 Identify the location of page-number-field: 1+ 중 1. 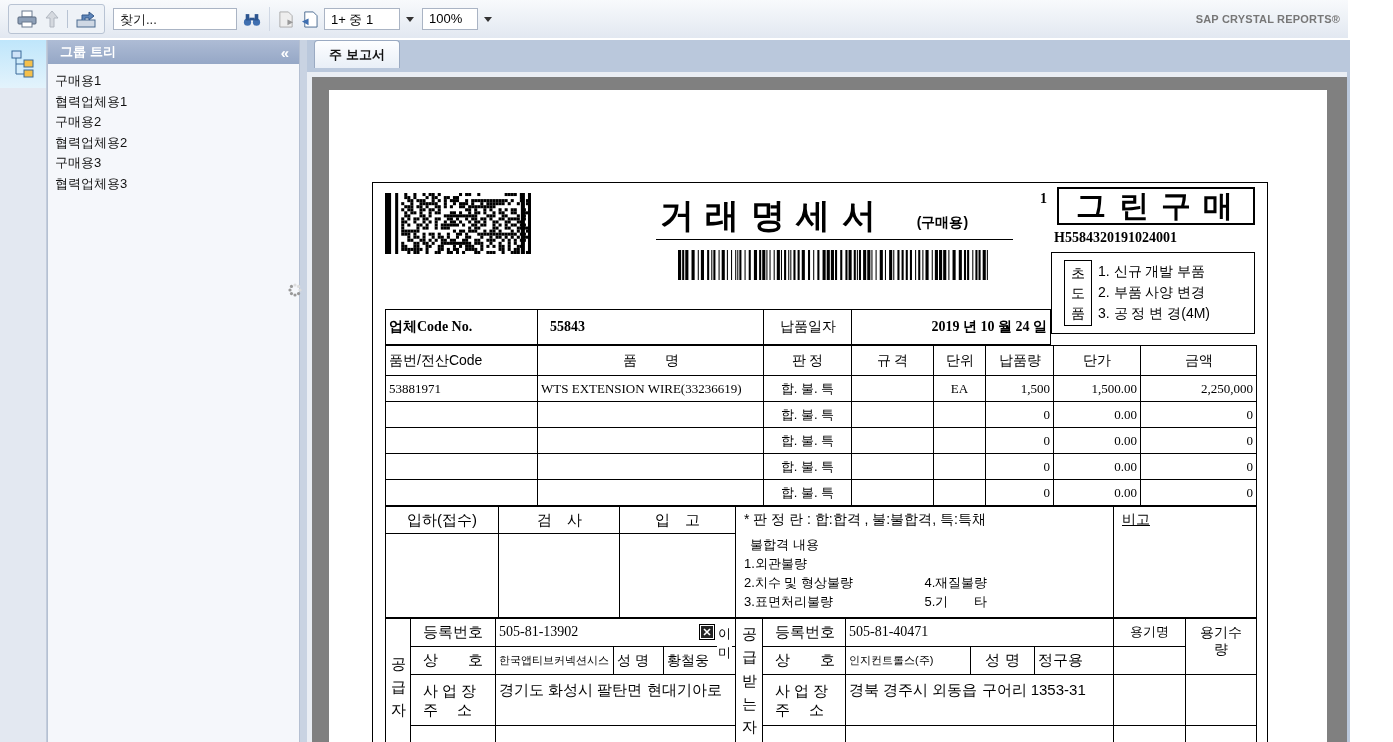
(362, 19).